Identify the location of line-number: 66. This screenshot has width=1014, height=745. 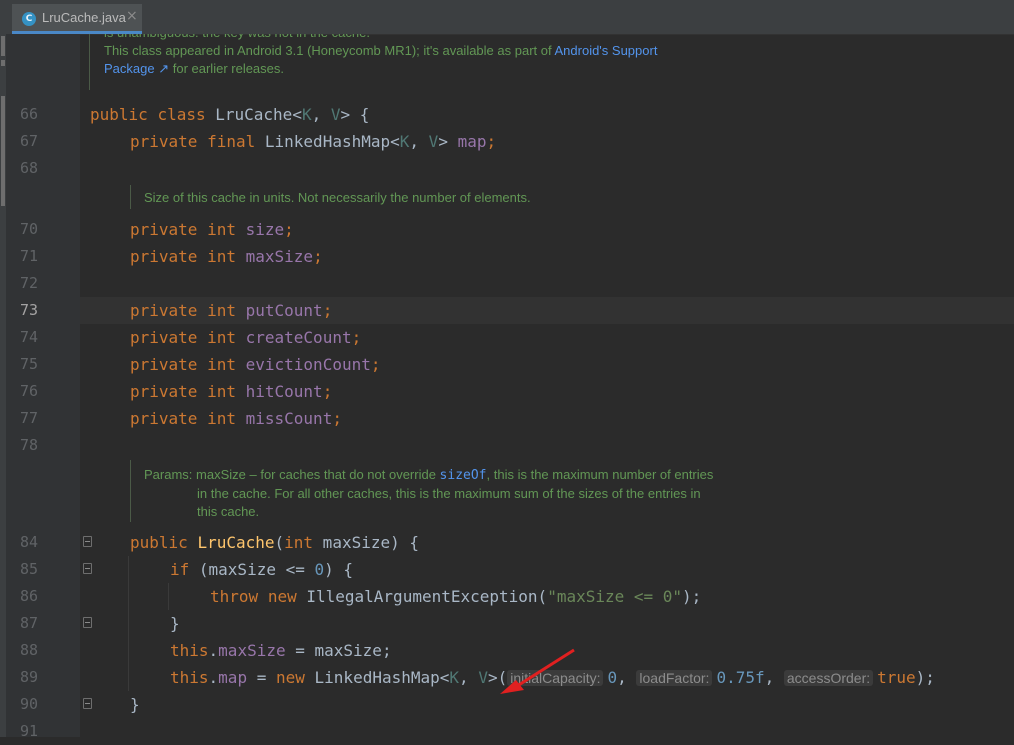
(29, 114).